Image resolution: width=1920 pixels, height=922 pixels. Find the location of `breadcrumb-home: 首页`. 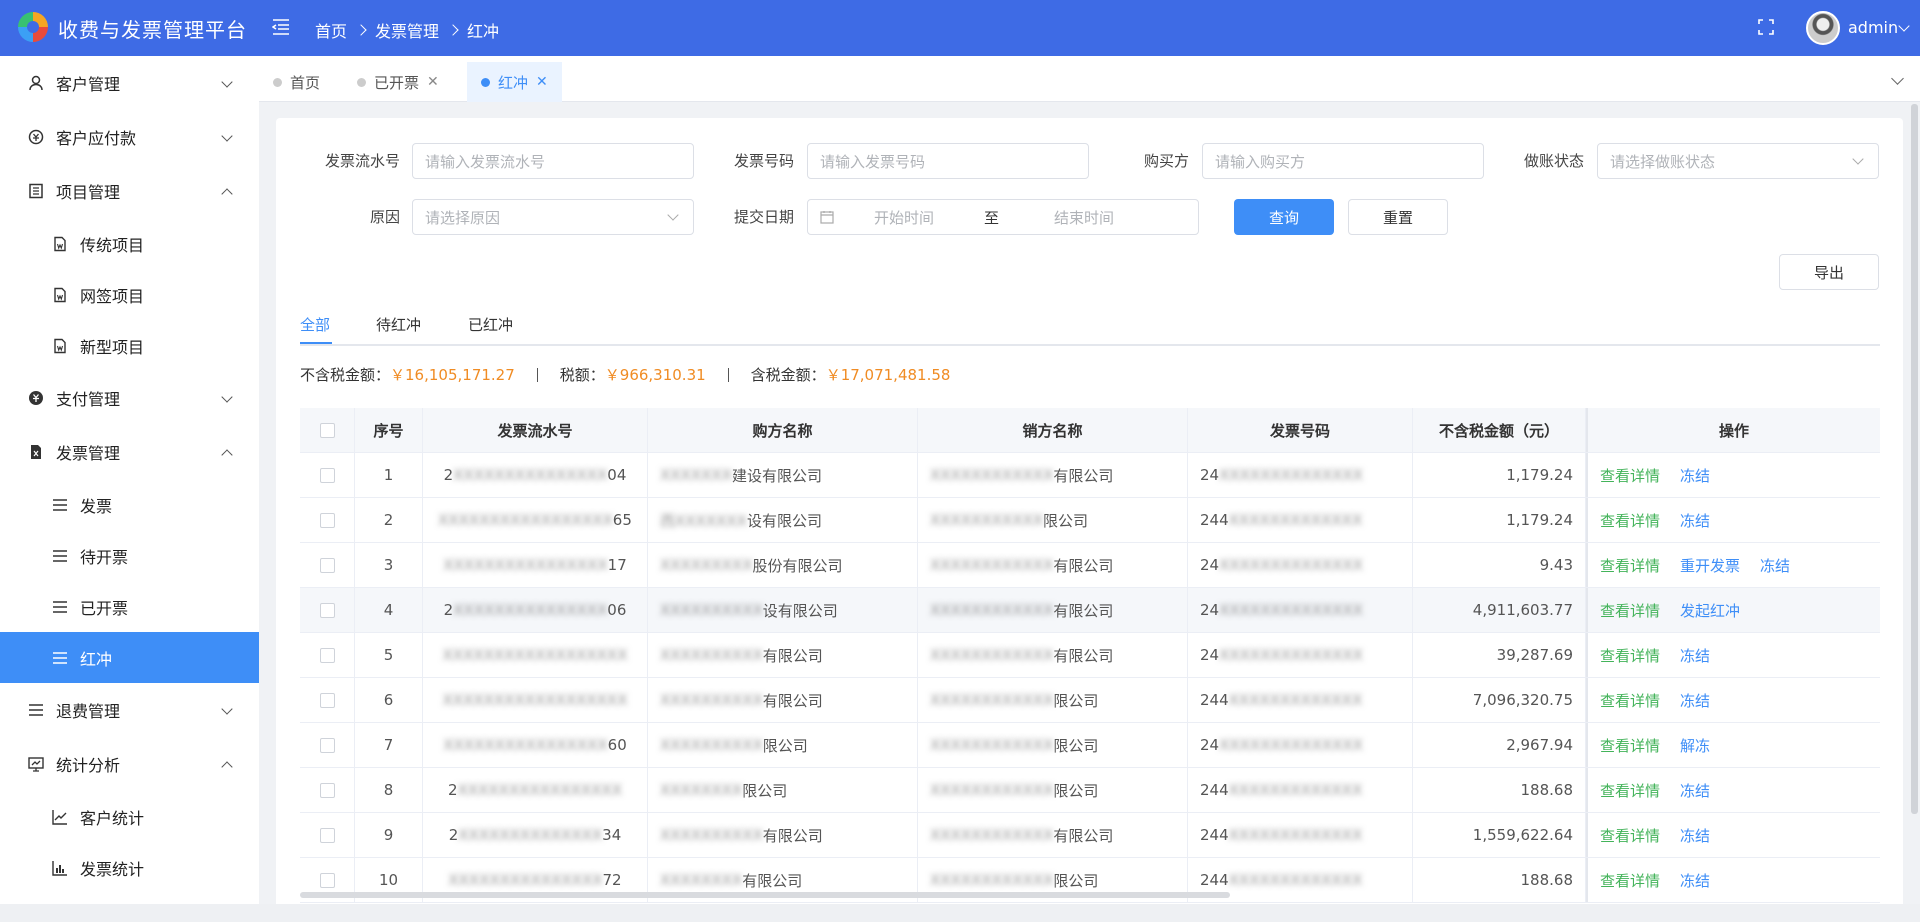

breadcrumb-home: 首页 is located at coordinates (331, 30).